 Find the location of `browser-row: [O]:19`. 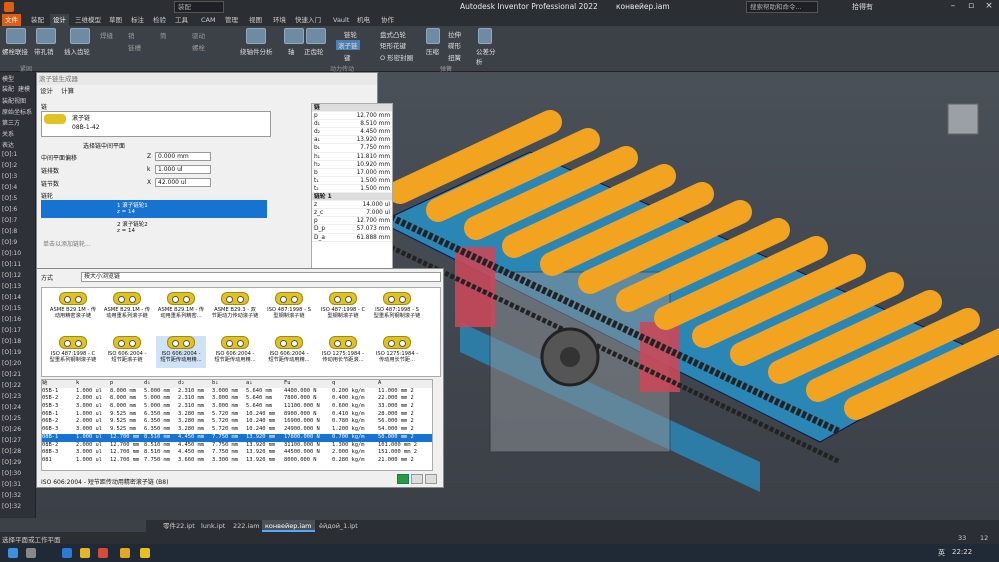

browser-row: [O]:19 is located at coordinates (11, 352).